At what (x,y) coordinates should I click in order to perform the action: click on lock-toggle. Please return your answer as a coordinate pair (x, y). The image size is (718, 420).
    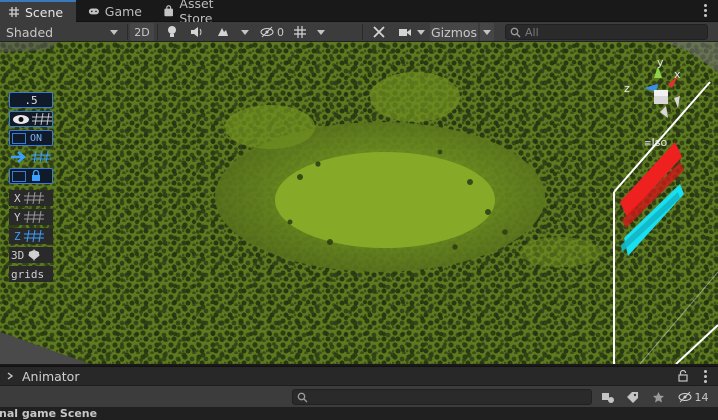
    Looking at the image, I should click on (31, 176).